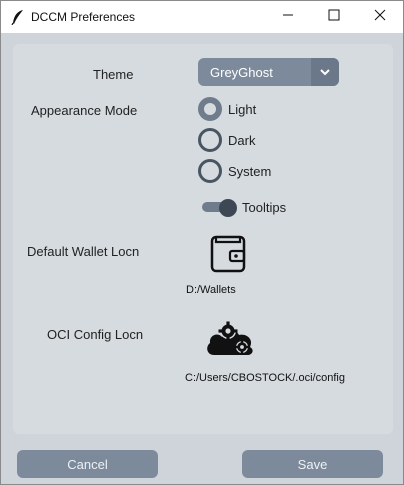 The image size is (404, 485). What do you see at coordinates (87, 464) in the screenshot?
I see `cancel-button: Cancel` at bounding box center [87, 464].